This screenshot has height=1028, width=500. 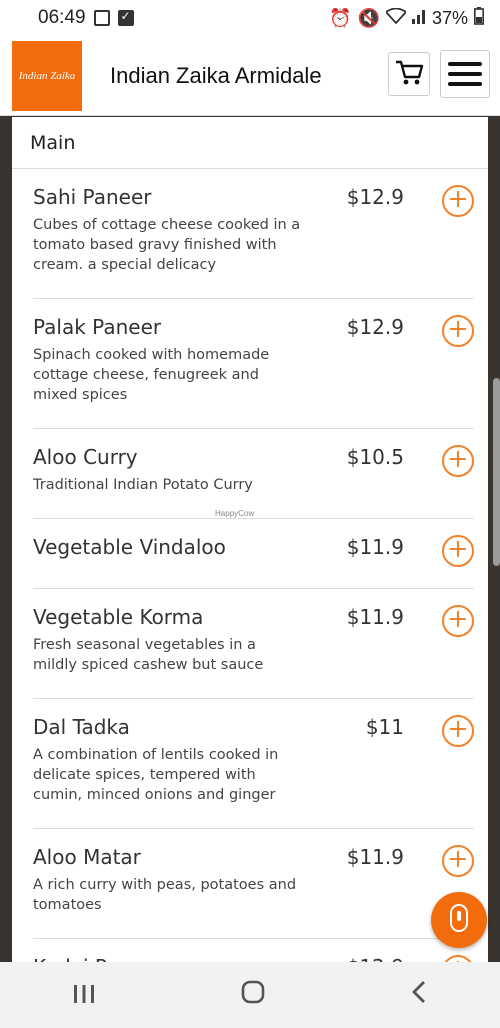 What do you see at coordinates (479, 18) in the screenshot?
I see `battery-icon` at bounding box center [479, 18].